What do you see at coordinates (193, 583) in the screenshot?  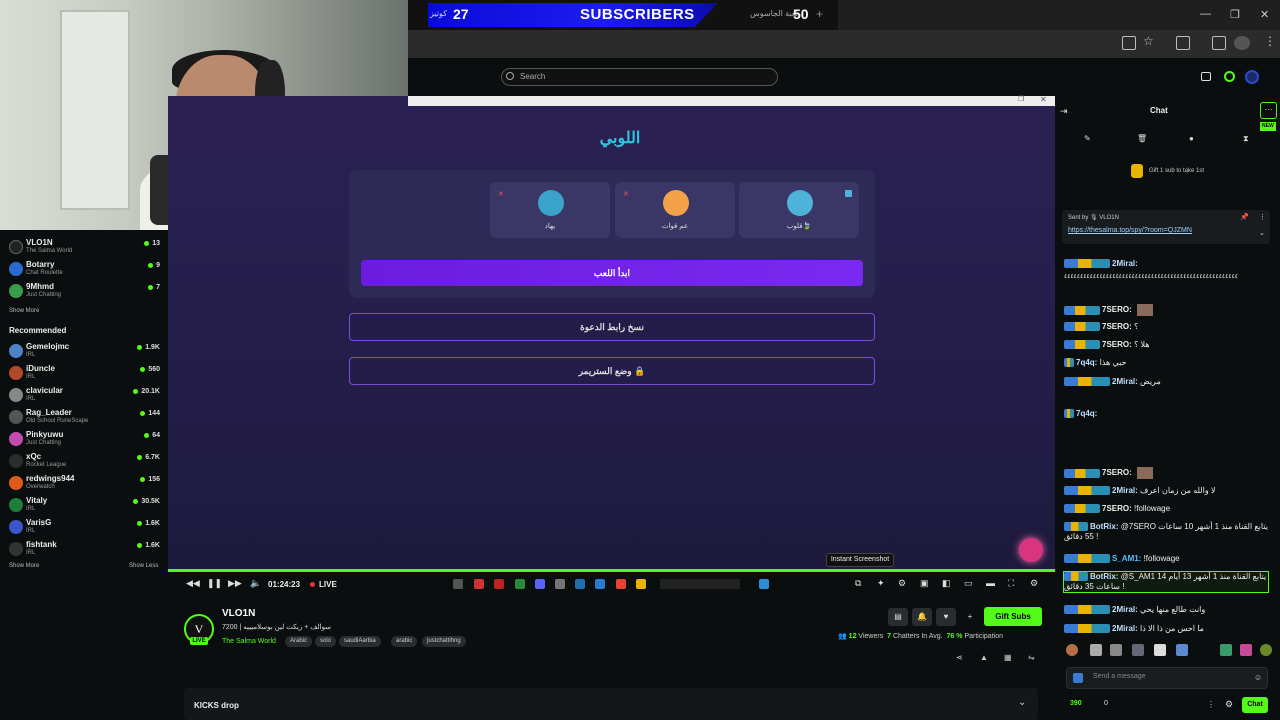 I see `rewind-icon: ◀◀` at bounding box center [193, 583].